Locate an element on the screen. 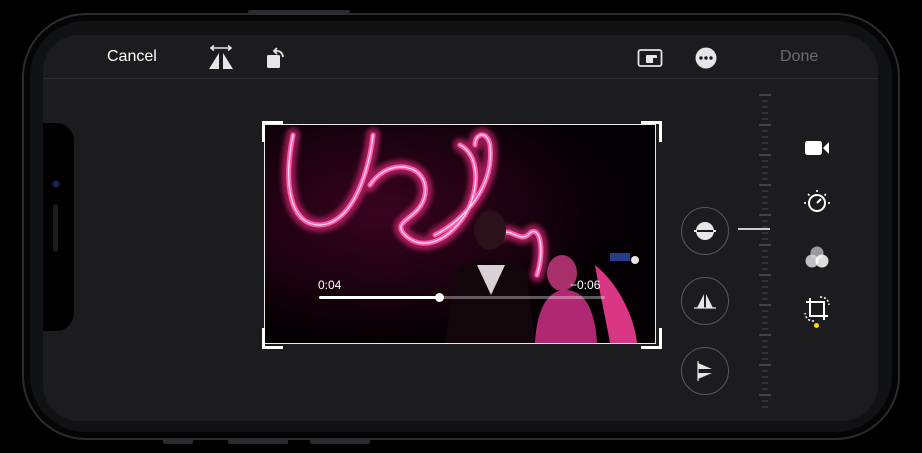  speaker-grille is located at coordinates (55, 228).